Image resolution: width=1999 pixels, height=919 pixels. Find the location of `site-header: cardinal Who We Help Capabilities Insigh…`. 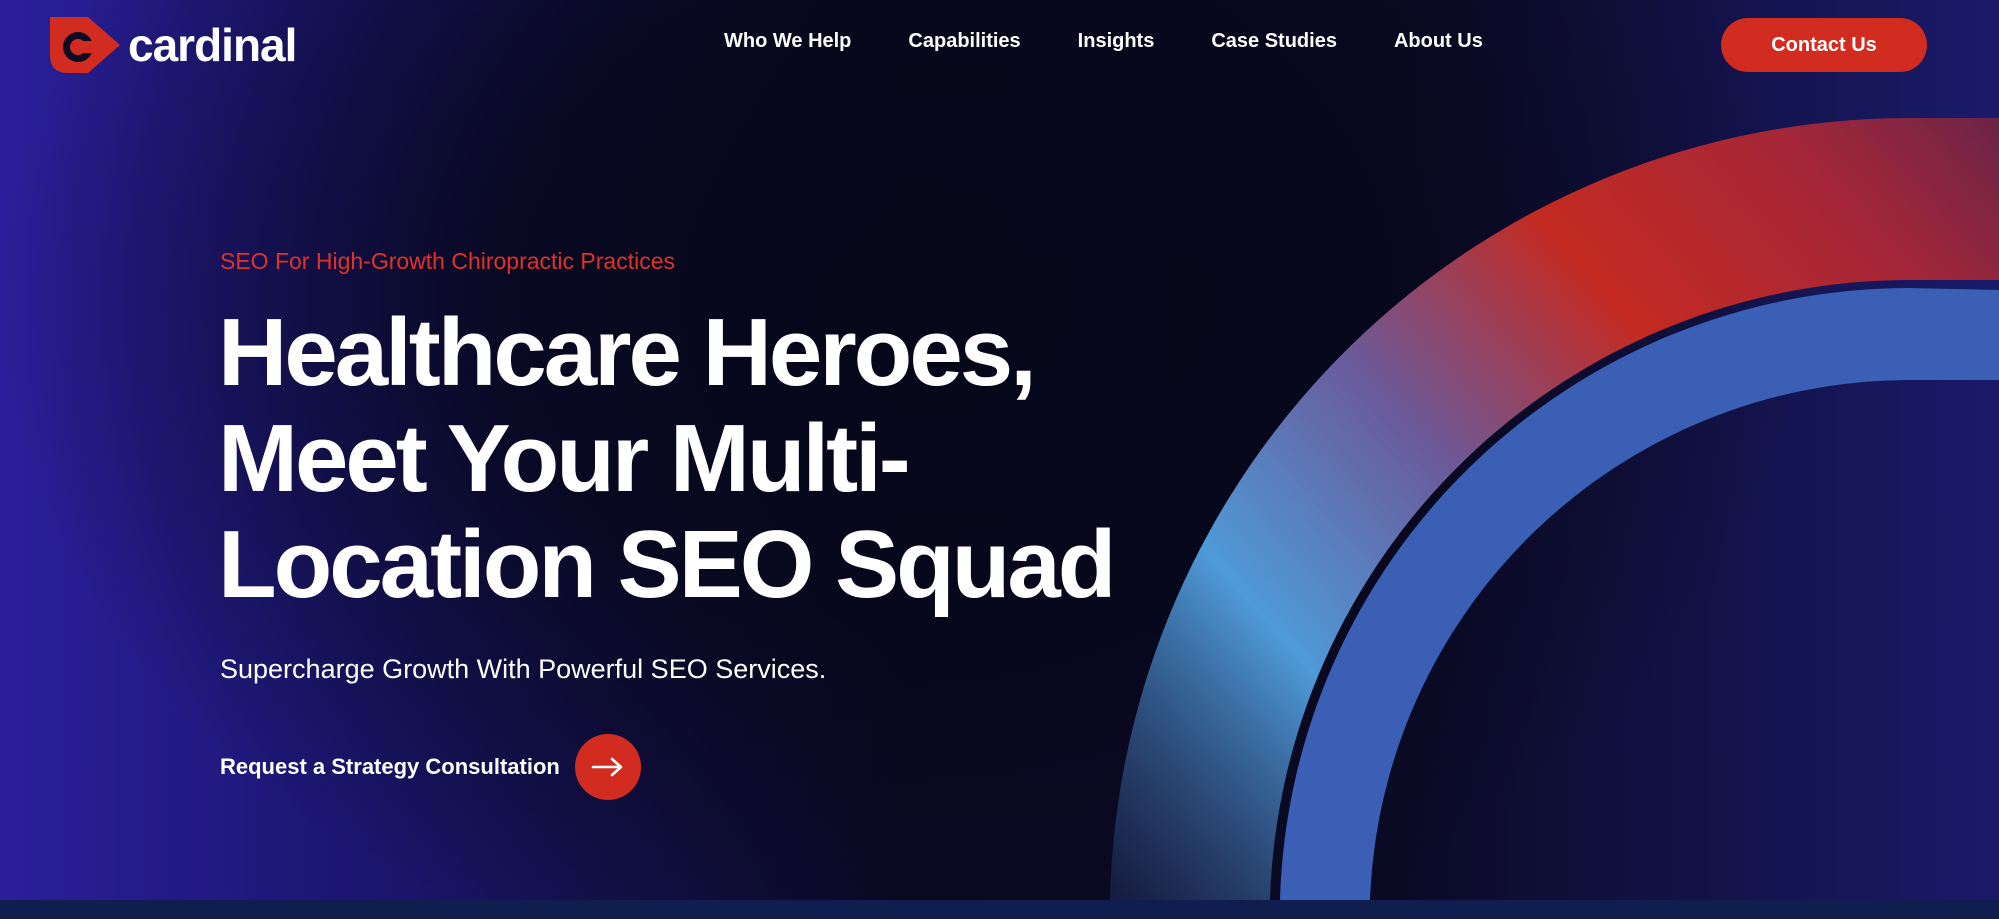

site-header: cardinal Who We Help Capabilities Insigh… is located at coordinates (999, 45).